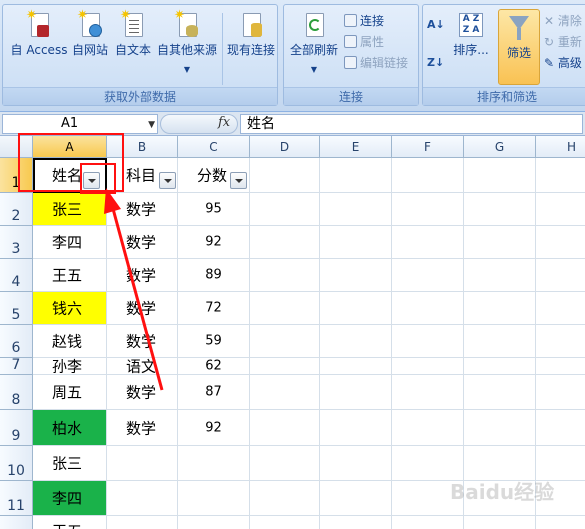 The height and width of the screenshot is (529, 585). I want to click on refresh-all-button: 全部刷新 ▼, so click(314, 44).